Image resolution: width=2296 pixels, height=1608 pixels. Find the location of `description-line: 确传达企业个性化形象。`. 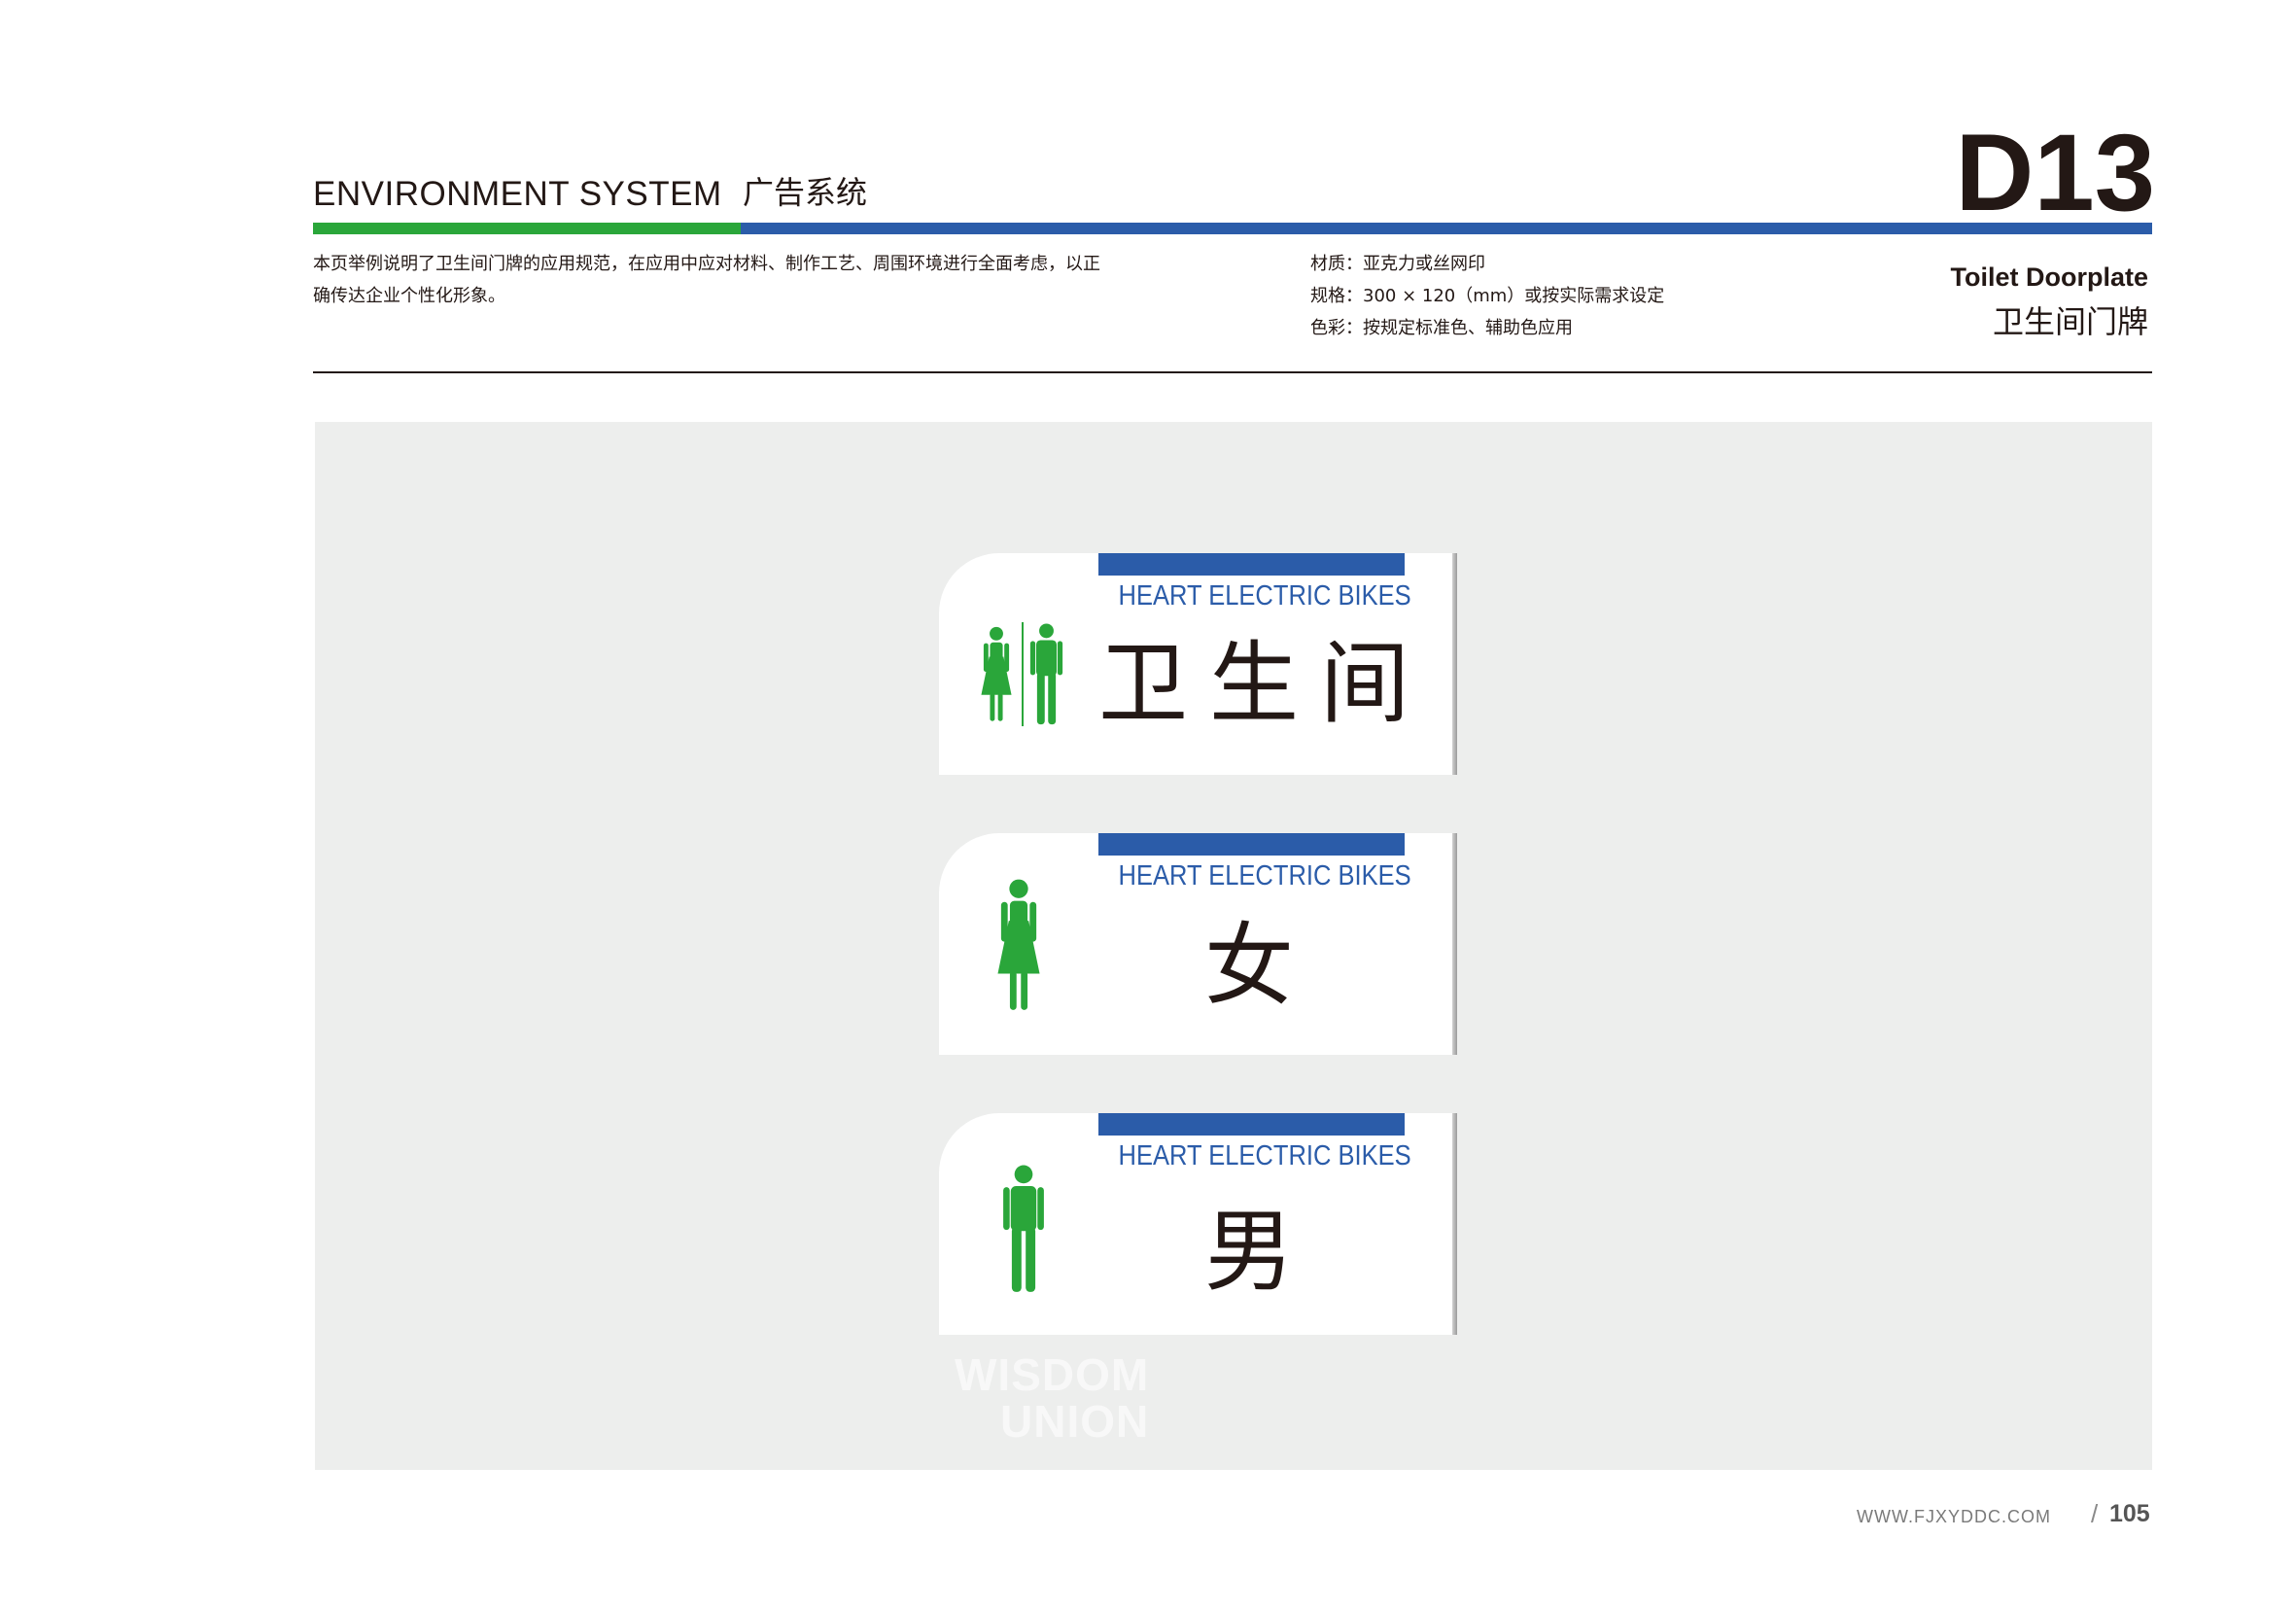

description-line: 确传达企业个性化形象。 is located at coordinates (409, 296).